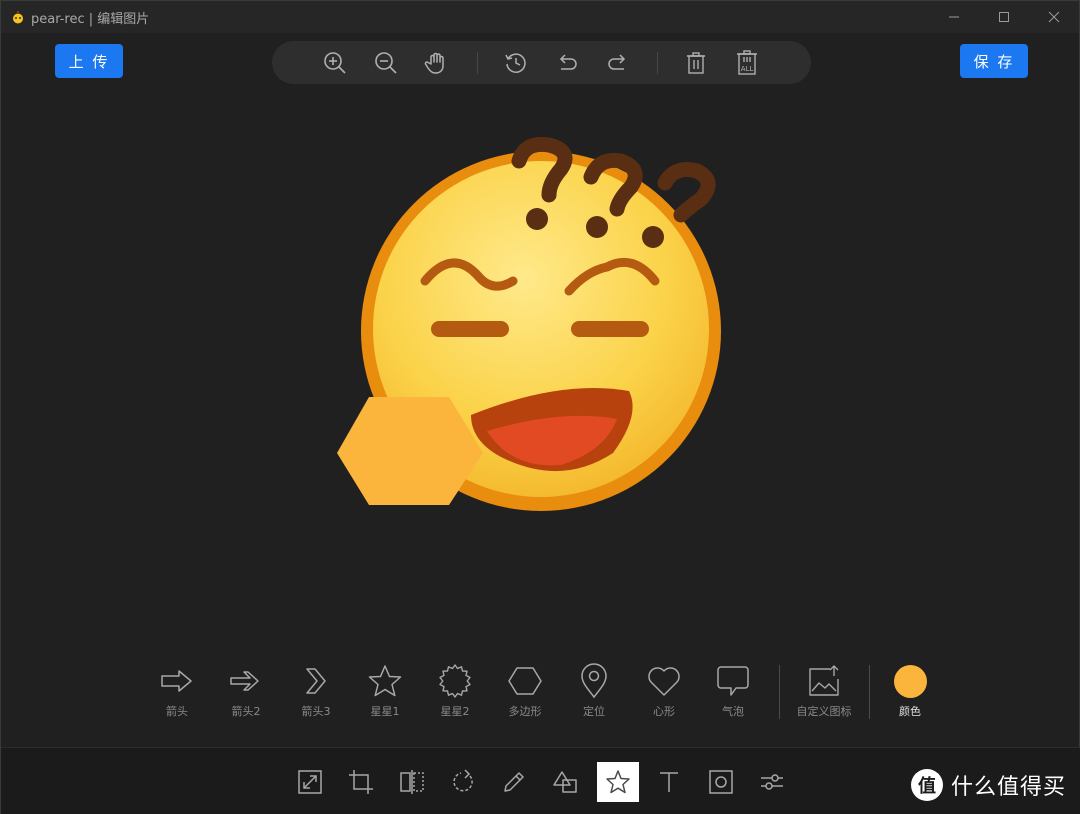 The width and height of the screenshot is (1080, 814). Describe the element at coordinates (910, 681) in the screenshot. I see `color-swatch` at that location.